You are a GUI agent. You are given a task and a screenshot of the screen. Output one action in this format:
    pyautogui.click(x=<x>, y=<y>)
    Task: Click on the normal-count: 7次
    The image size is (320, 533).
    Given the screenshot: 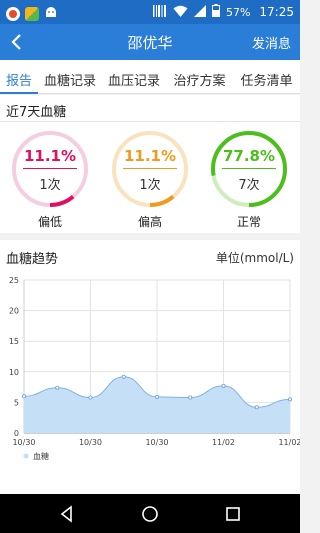 What is the action you would take?
    pyautogui.click(x=249, y=185)
    